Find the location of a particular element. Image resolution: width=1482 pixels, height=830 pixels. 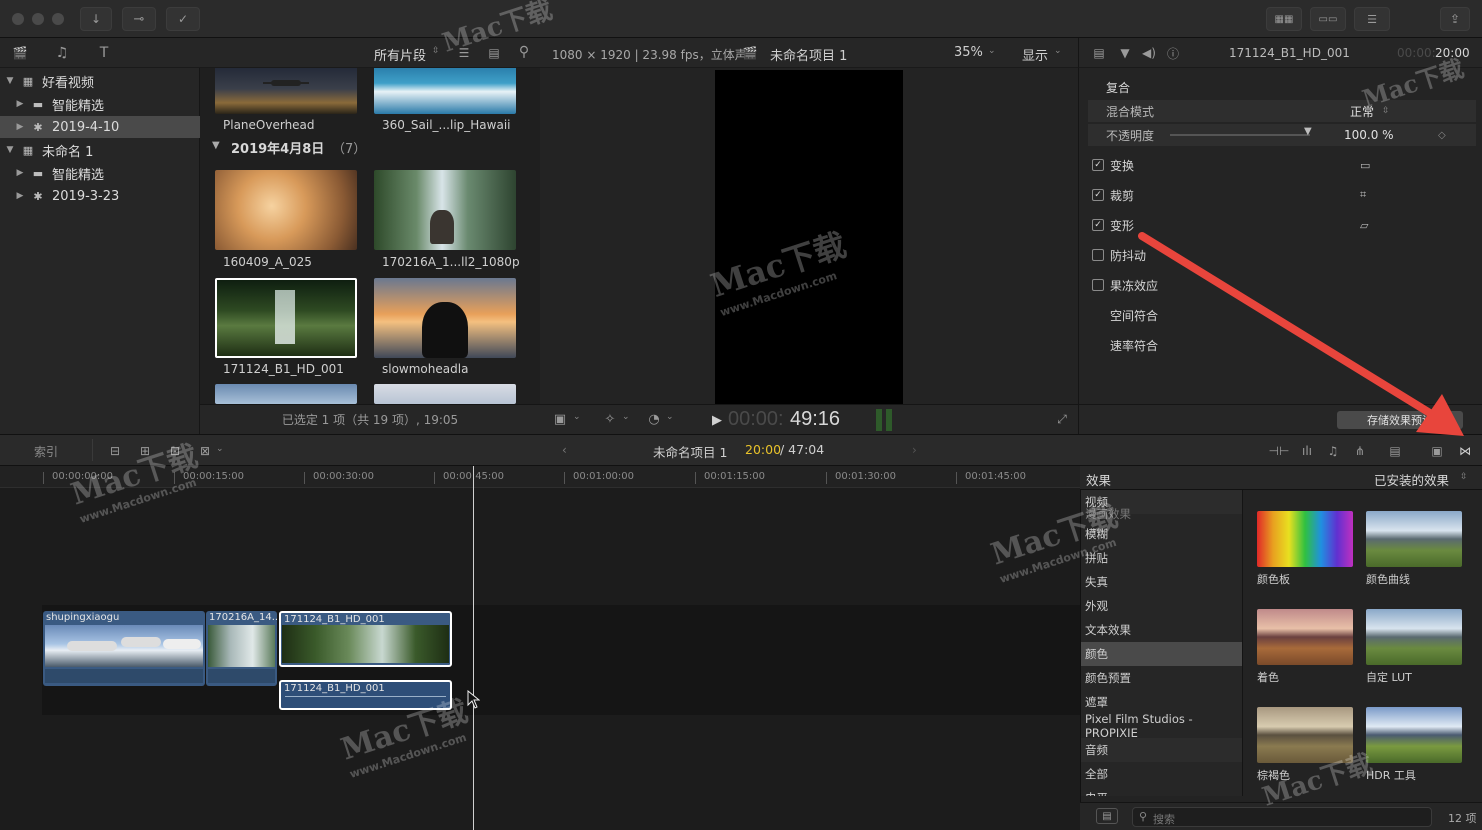

info-icon: ⓘ is located at coordinates (1173, 53).